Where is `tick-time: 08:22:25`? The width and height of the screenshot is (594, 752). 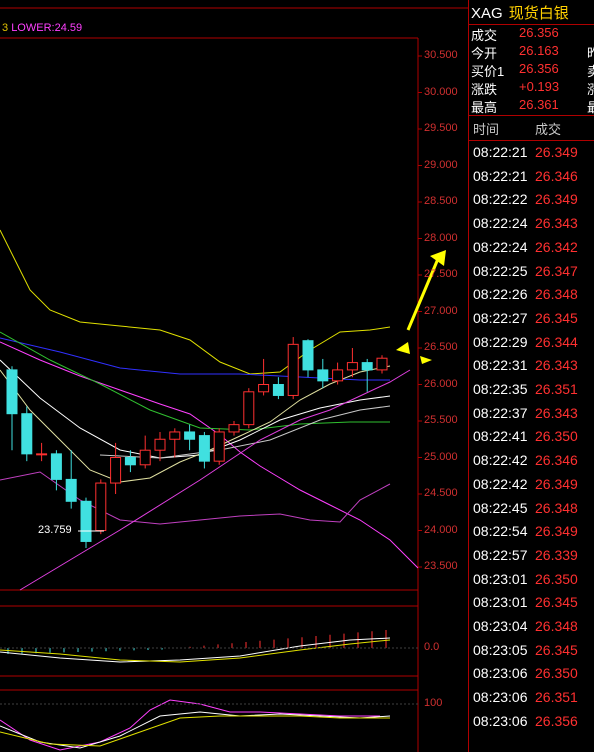
tick-time: 08:22:25 is located at coordinates (500, 270).